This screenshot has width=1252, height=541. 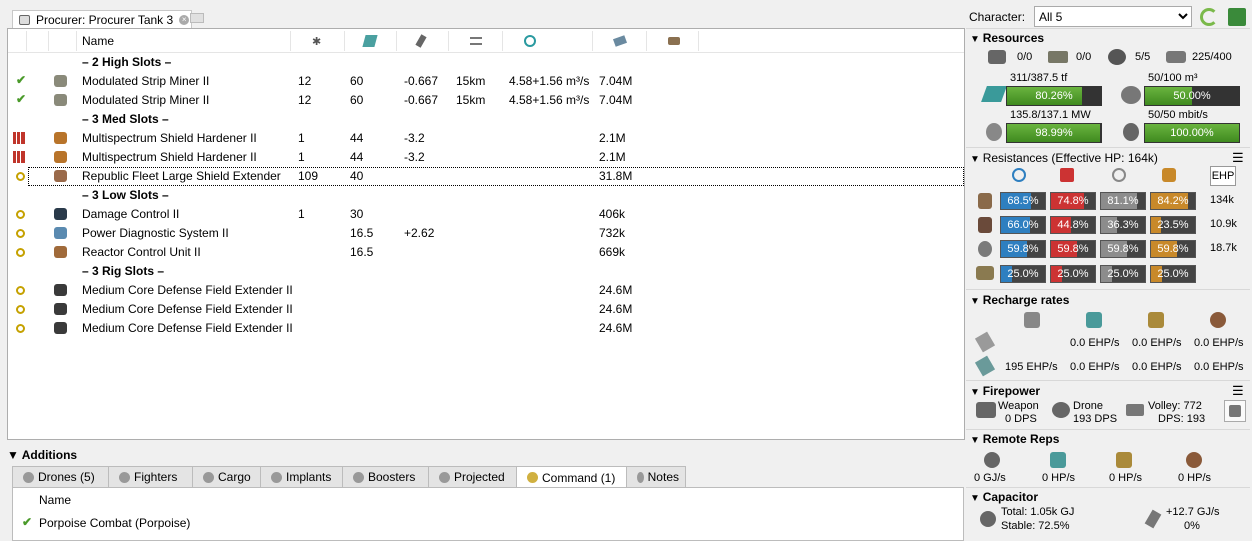 What do you see at coordinates (1223, 176) in the screenshot?
I see `ehp-toggle-button: EHP` at bounding box center [1223, 176].